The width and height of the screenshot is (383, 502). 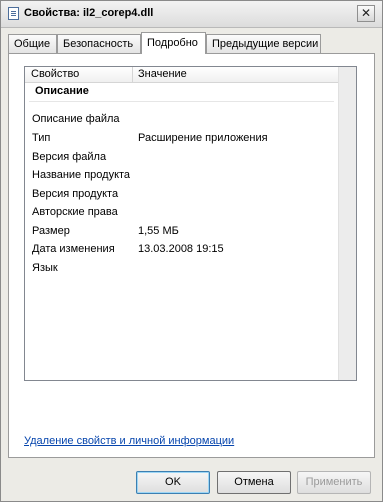 I want to click on ok-button: OK, so click(x=173, y=482).